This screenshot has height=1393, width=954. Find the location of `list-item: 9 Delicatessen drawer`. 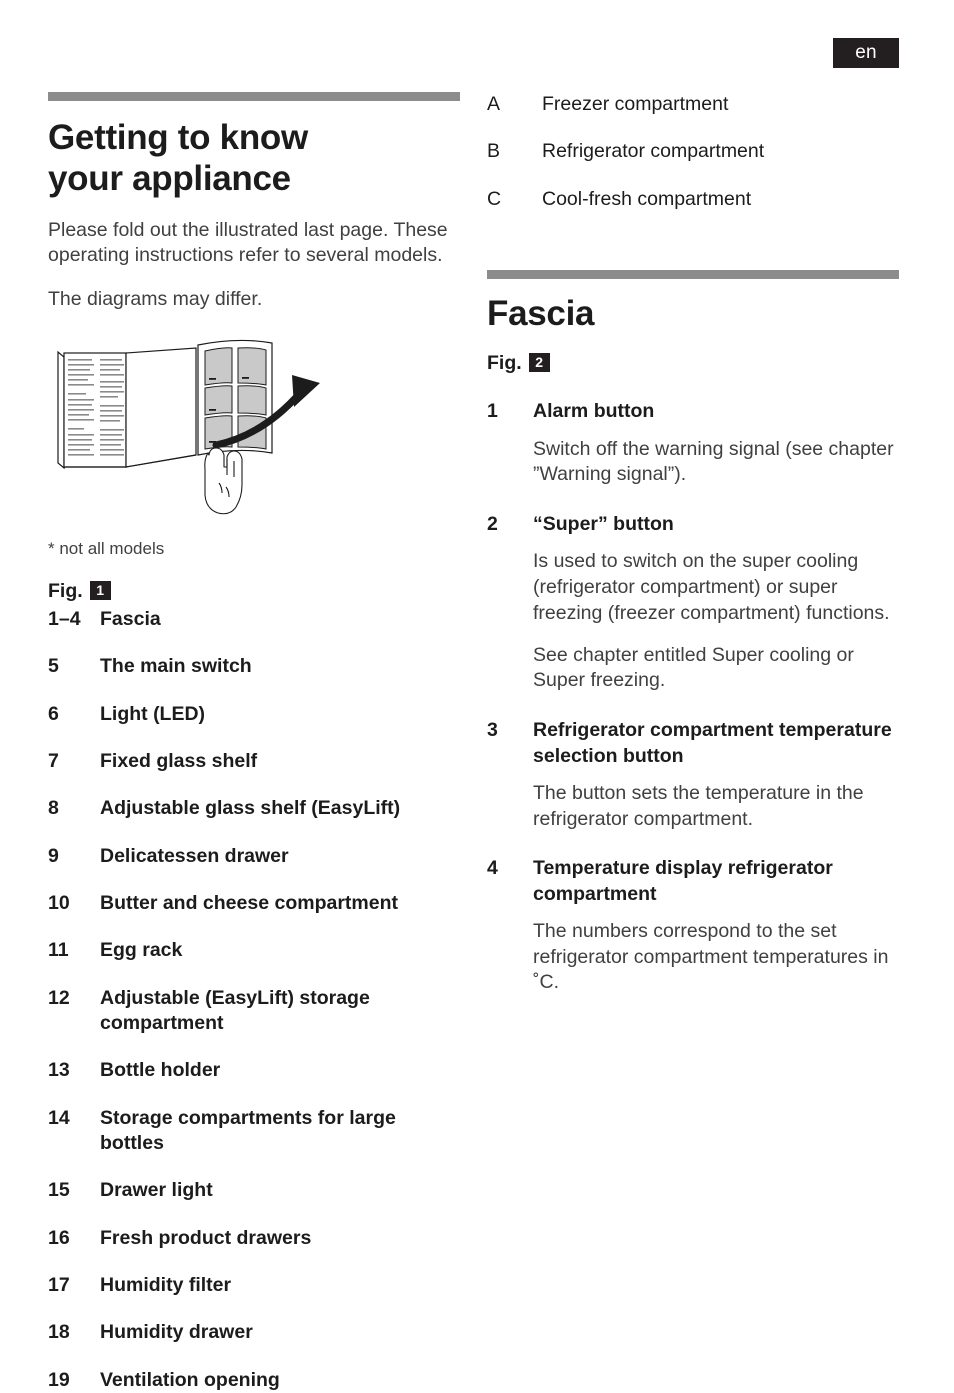

list-item: 9 Delicatessen drawer is located at coordinates (254, 856).